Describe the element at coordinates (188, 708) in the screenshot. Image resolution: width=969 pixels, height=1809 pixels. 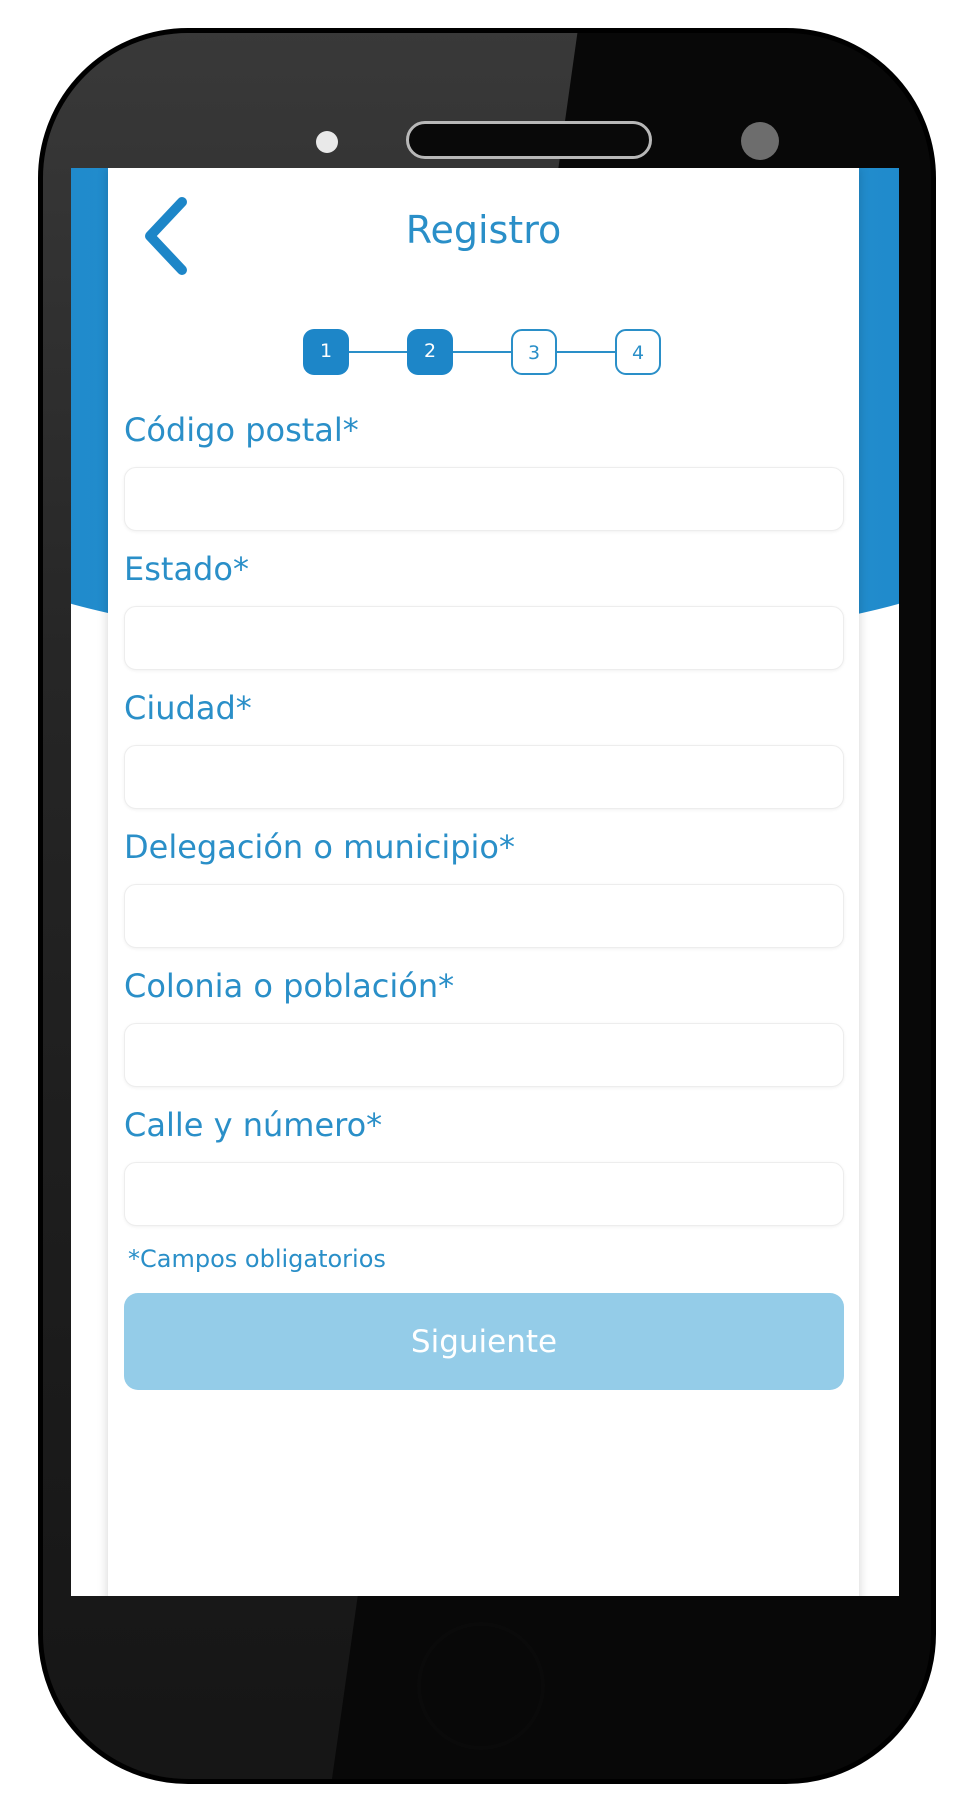
I see `city-label: Ciudad*` at that location.